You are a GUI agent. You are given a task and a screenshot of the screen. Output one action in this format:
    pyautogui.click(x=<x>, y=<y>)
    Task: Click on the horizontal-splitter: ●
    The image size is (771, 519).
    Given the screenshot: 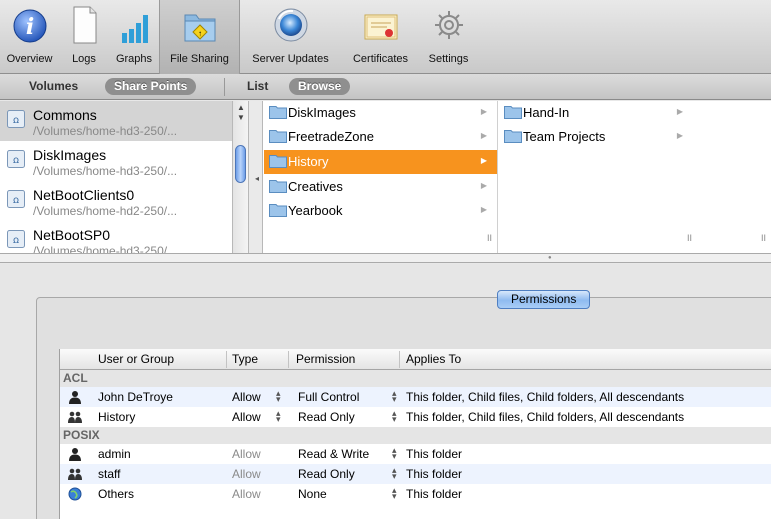 What is the action you would take?
    pyautogui.click(x=385, y=258)
    